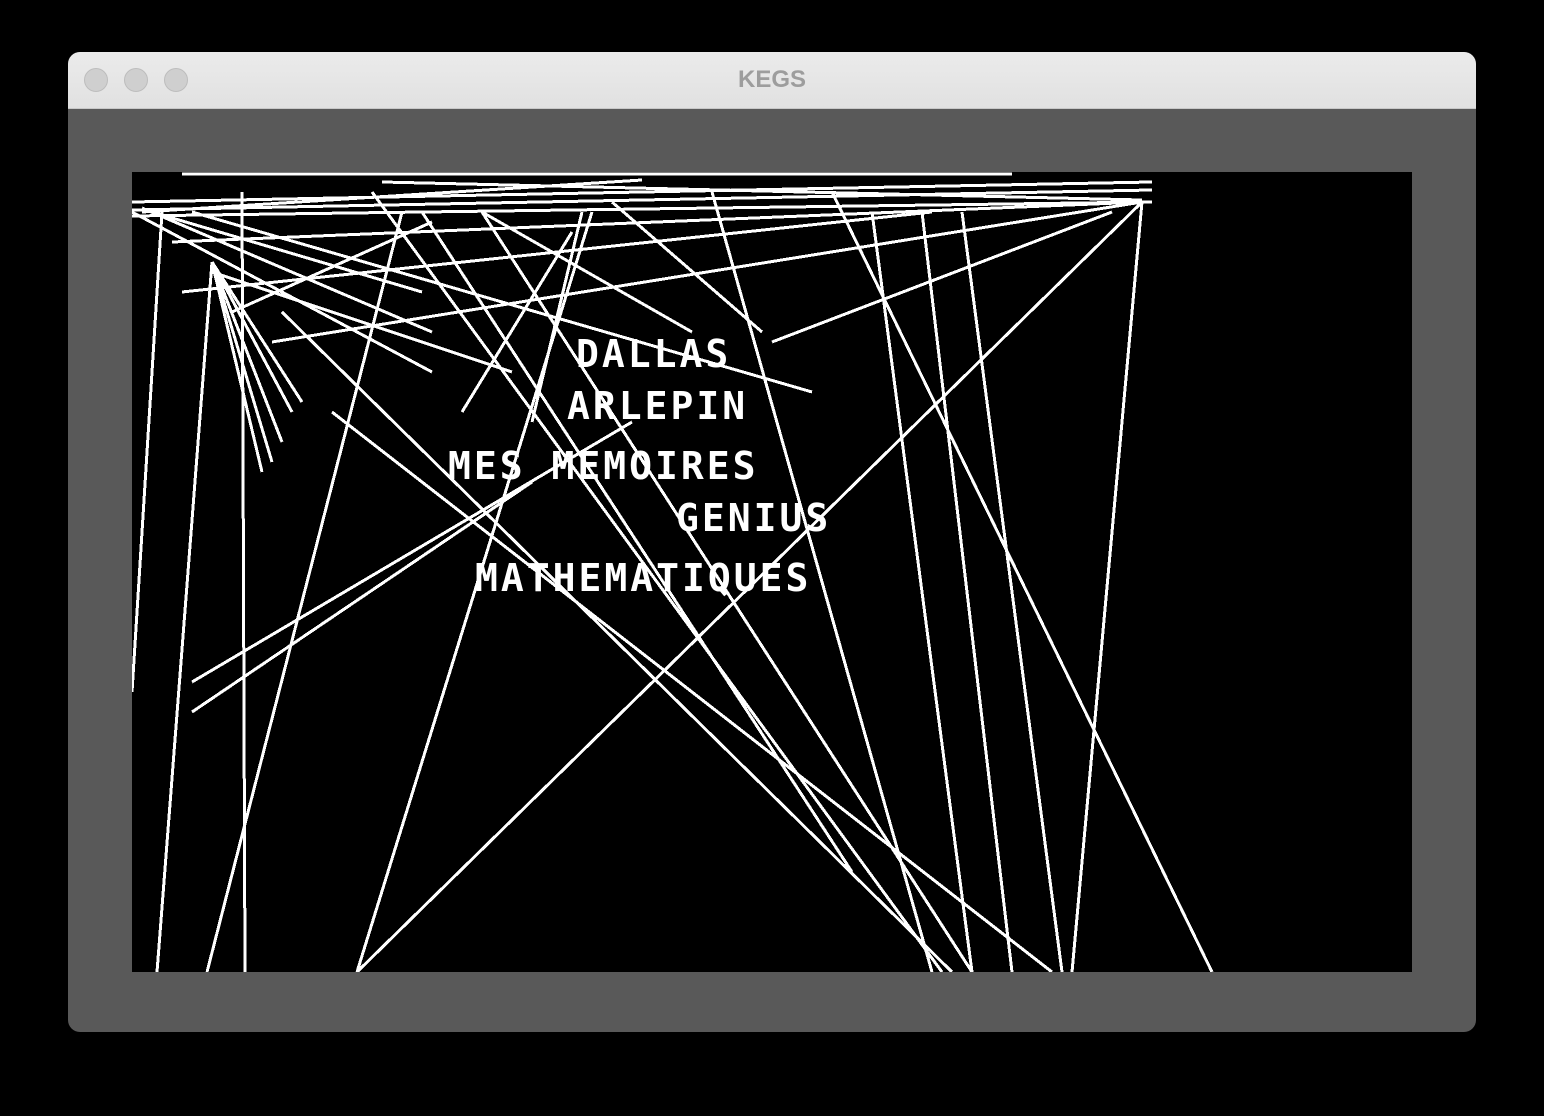 This screenshot has height=1116, width=1544. Describe the element at coordinates (657, 406) in the screenshot. I see `menu-item-arlepin: ARLEPIN` at that location.